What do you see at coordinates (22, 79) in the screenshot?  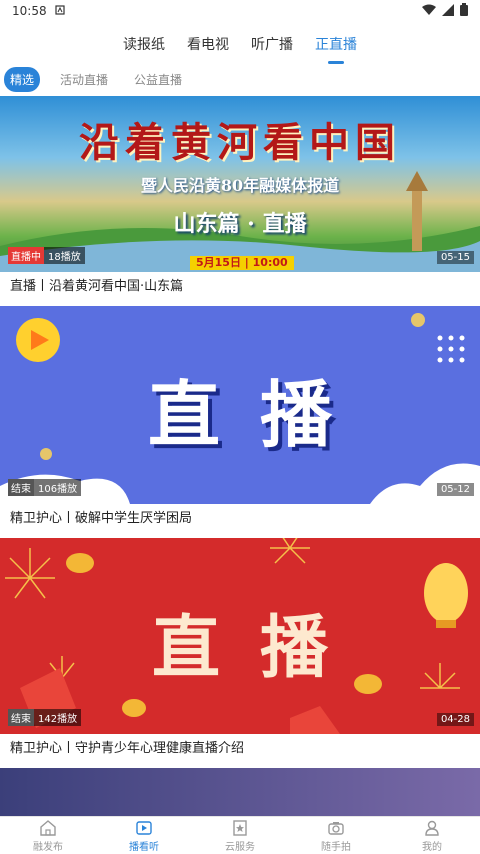 I see `sub-tab-featured: 精选` at bounding box center [22, 79].